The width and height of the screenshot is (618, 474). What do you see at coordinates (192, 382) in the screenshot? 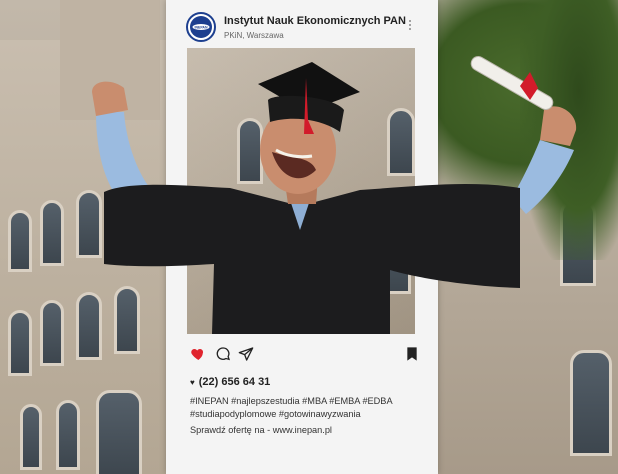
I see `small-heart-icon: ♥` at bounding box center [192, 382].